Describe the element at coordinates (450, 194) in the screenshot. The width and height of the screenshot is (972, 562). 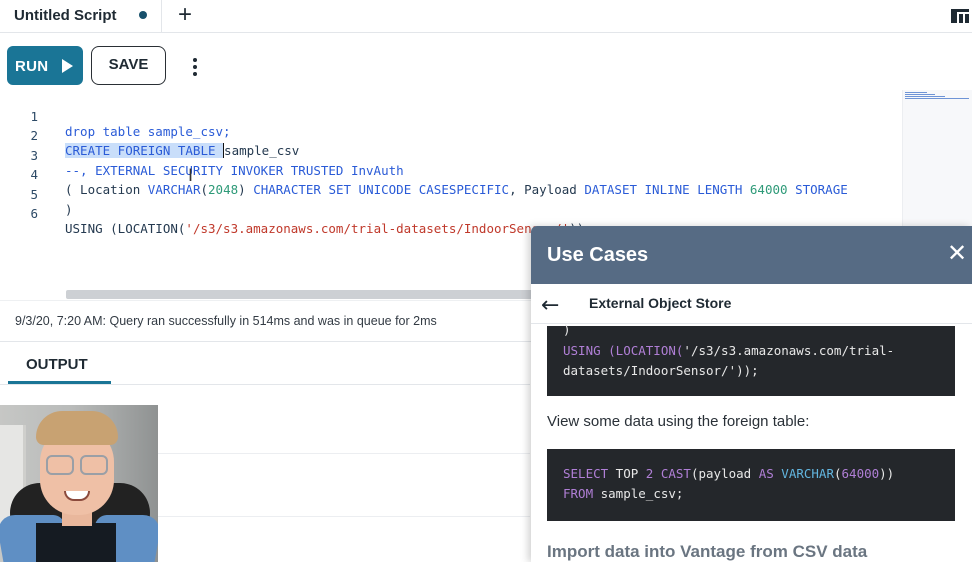
I see `code-line: 5 )` at that location.